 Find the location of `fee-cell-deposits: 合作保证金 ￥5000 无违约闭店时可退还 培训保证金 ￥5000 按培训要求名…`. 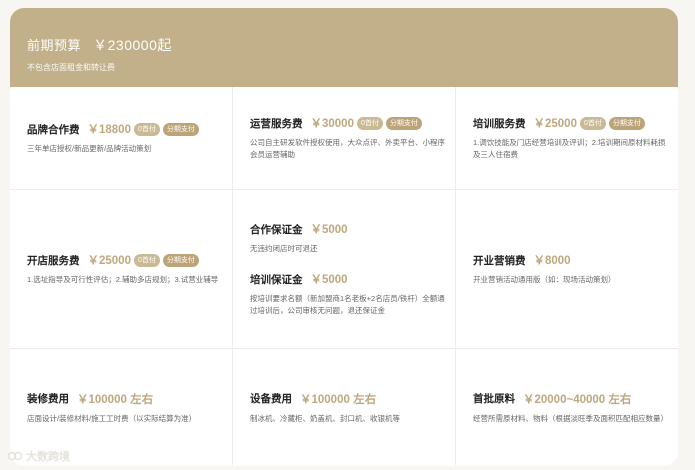

fee-cell-deposits: 合作保证金 ￥5000 无违约闭店时可退还 培训保证金 ￥5000 按培训要求名… is located at coordinates (344, 269).